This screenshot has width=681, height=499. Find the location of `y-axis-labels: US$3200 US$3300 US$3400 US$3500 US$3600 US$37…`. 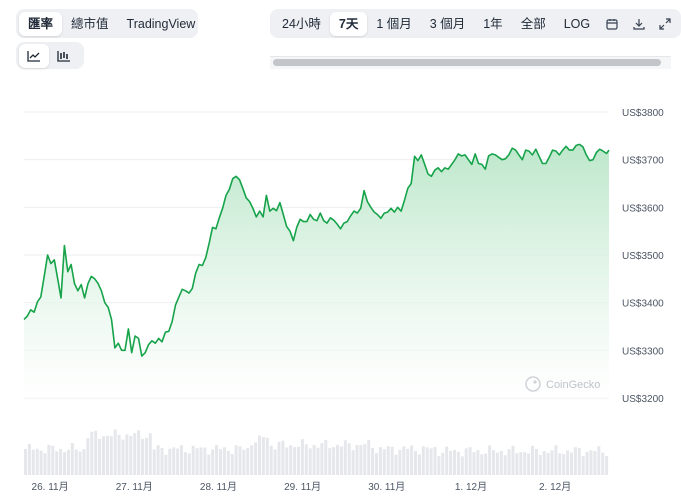

y-axis-labels: US$3200 US$3300 US$3400 US$3500 US$3600 US$37… is located at coordinates (643, 256).